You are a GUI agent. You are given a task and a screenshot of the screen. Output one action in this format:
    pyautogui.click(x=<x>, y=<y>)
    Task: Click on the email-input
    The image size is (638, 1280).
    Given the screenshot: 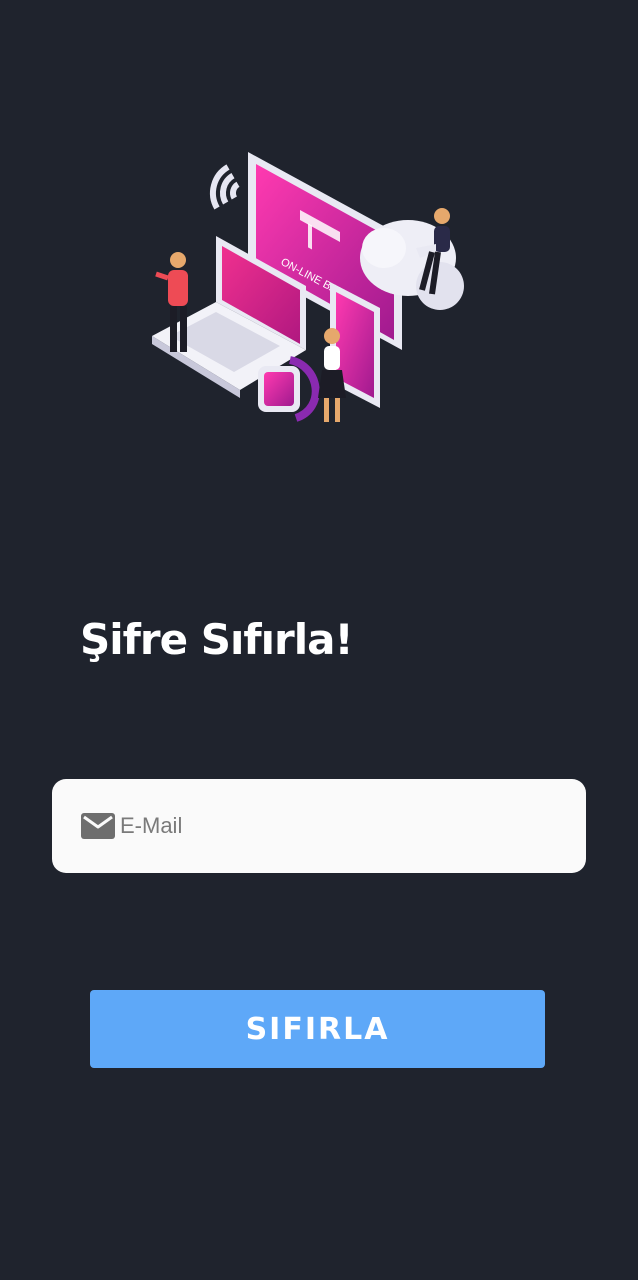 What is the action you would take?
    pyautogui.click(x=330, y=826)
    